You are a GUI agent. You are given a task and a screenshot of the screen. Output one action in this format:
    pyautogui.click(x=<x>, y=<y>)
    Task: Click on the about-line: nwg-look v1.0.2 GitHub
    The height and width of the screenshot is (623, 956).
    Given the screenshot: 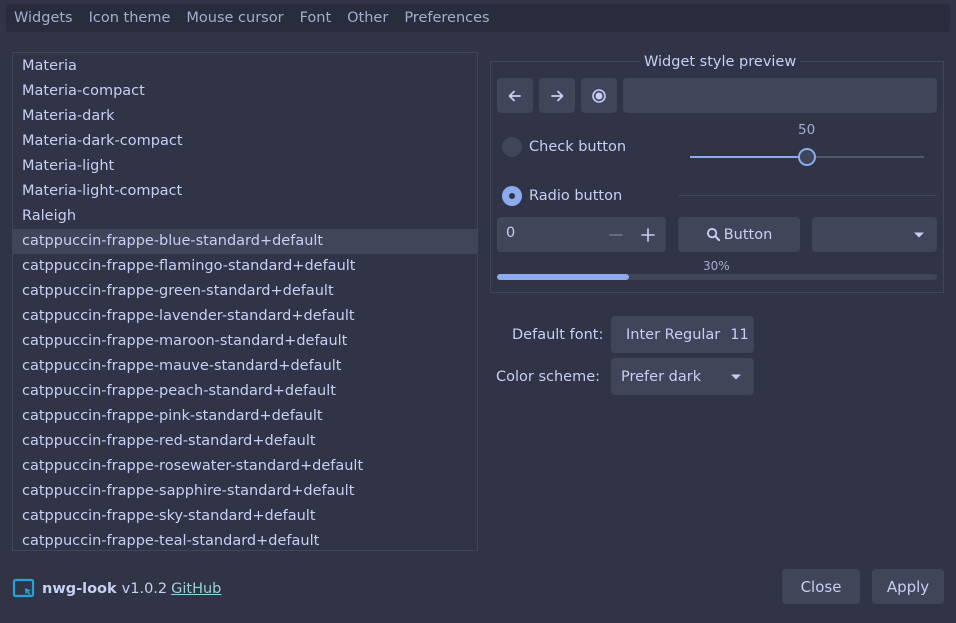 What is the action you would take?
    pyautogui.click(x=116, y=589)
    